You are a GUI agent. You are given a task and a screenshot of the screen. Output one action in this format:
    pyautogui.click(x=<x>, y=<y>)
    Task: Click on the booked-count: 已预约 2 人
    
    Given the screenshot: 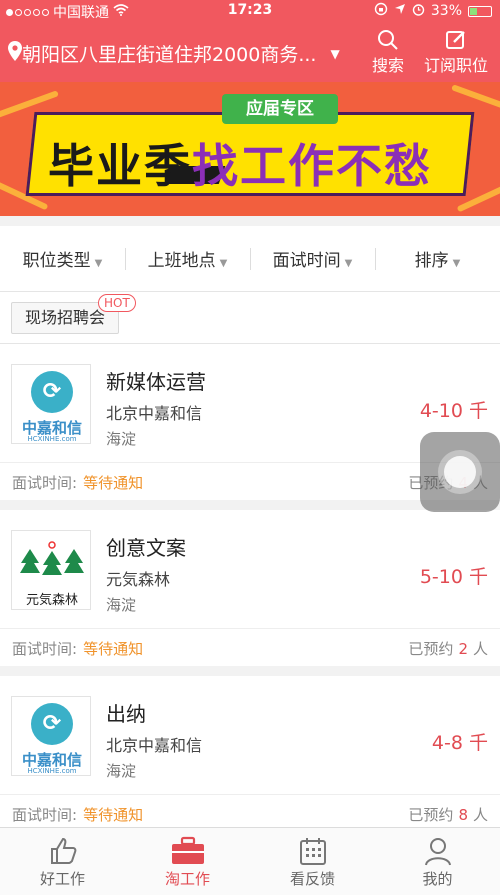 What is the action you would take?
    pyautogui.click(x=448, y=648)
    